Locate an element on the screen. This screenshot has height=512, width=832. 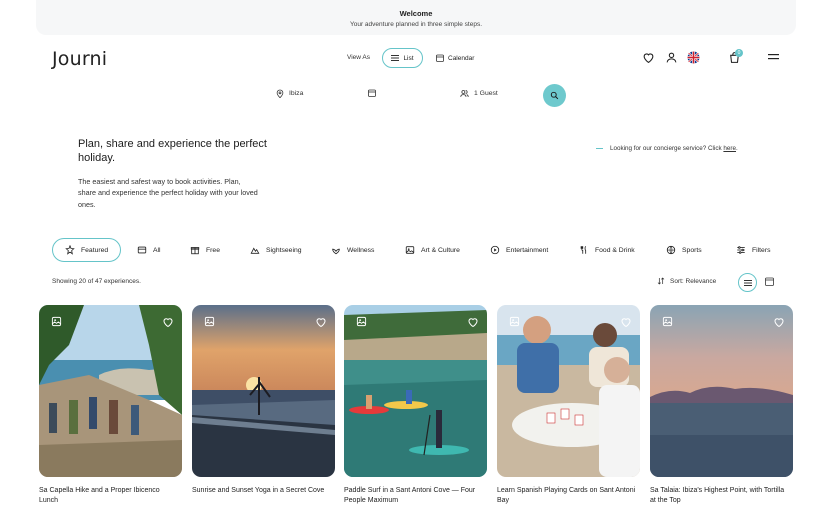
entertainment-icon is located at coordinates (495, 250).